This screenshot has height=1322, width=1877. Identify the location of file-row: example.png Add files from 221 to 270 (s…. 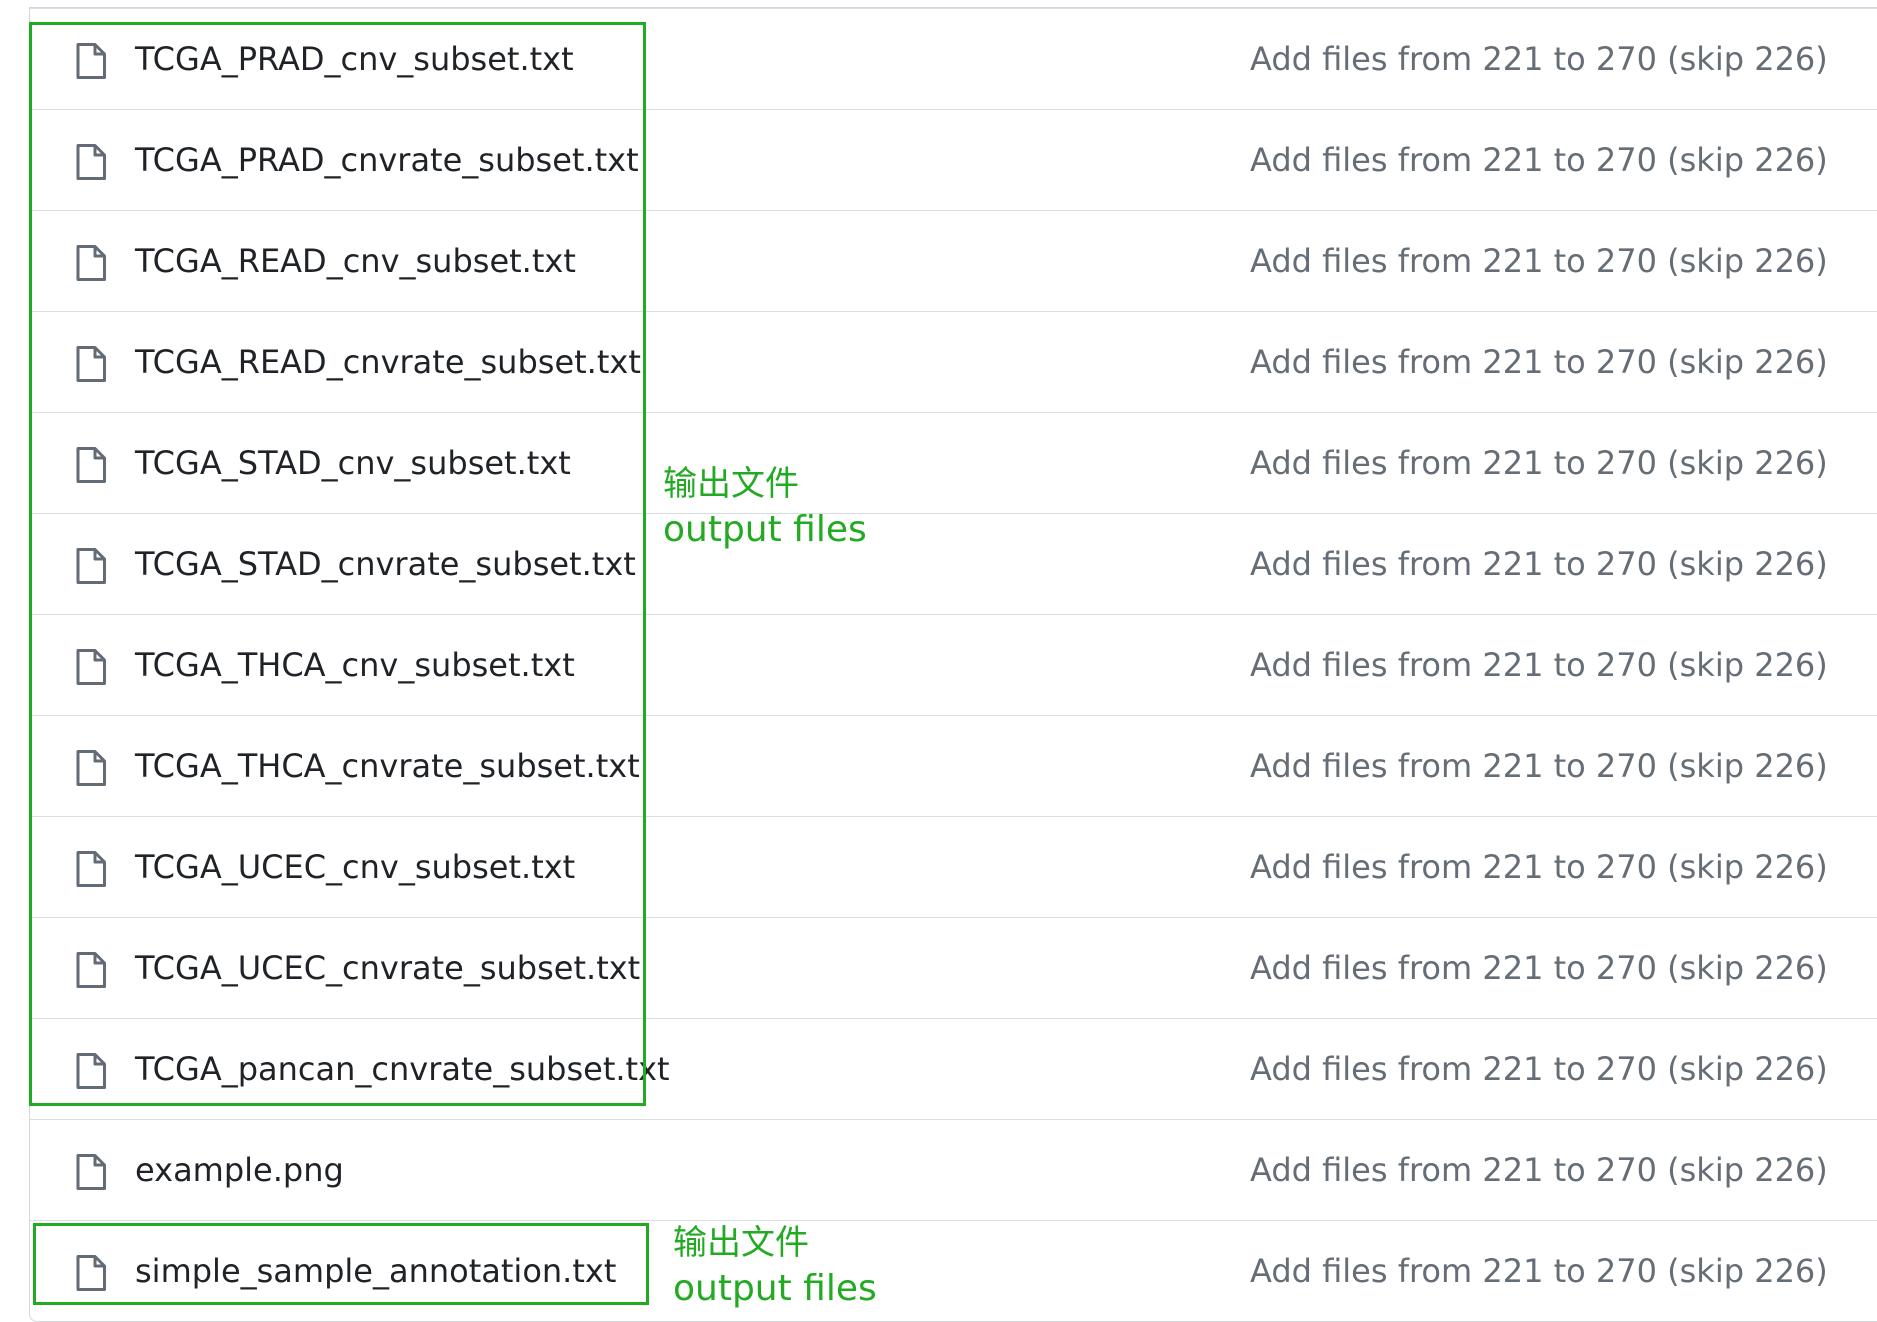
(953, 1169).